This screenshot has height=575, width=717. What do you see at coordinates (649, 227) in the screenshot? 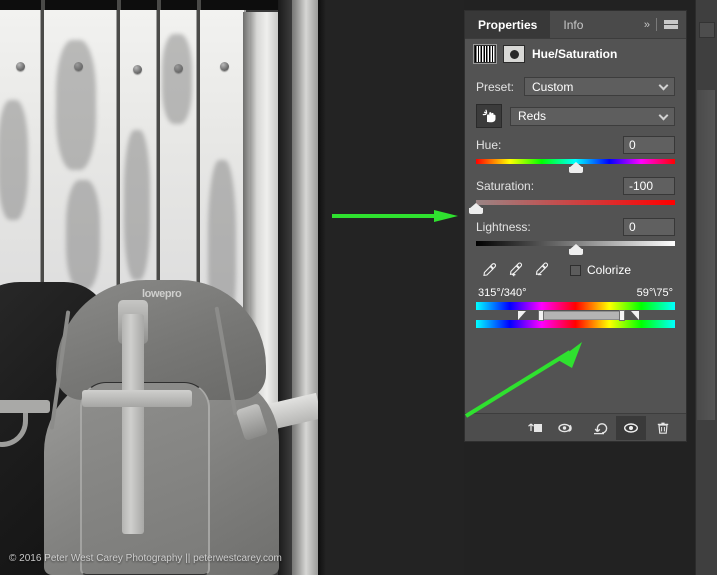
I see `lightness-value-input: 0` at bounding box center [649, 227].